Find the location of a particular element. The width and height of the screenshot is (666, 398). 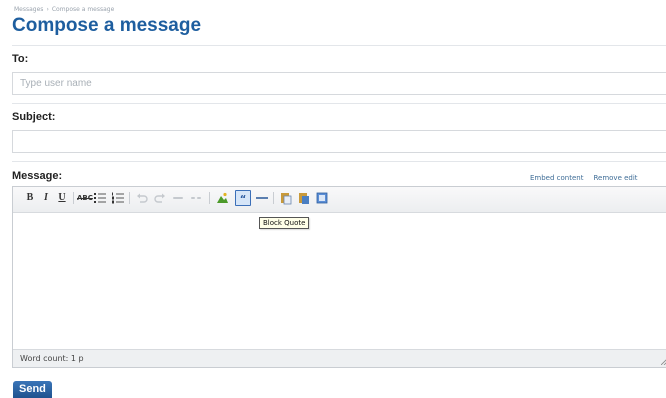

message-label: Message: is located at coordinates (37, 176).